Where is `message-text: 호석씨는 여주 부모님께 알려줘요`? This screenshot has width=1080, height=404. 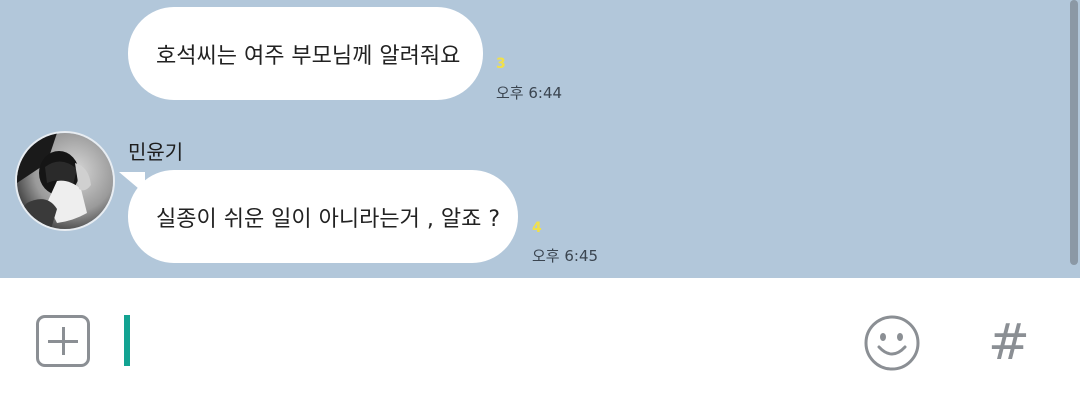 message-text: 호석씨는 여주 부모님께 알려줘요 is located at coordinates (308, 56).